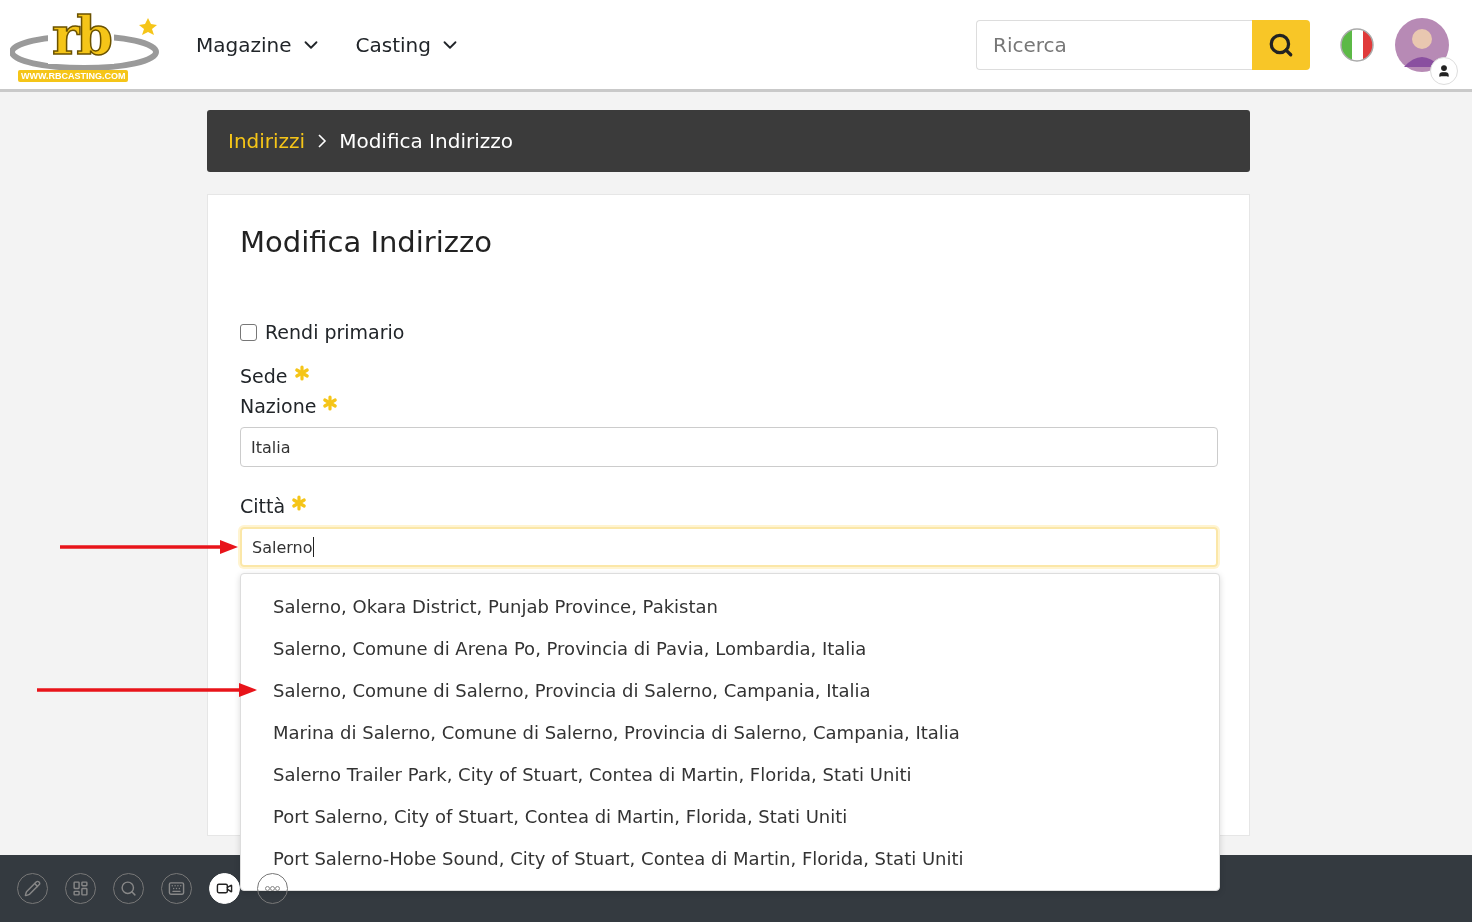  What do you see at coordinates (408, 44) in the screenshot?
I see `nav-menu: Casting` at bounding box center [408, 44].